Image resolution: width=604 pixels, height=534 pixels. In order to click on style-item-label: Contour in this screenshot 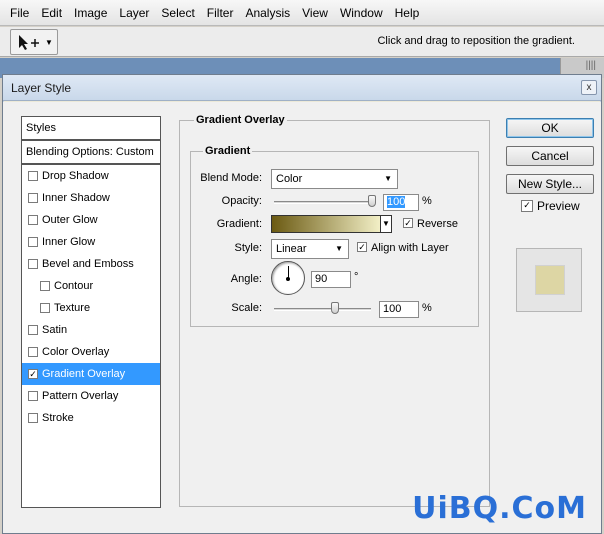, I will do `click(74, 286)`.